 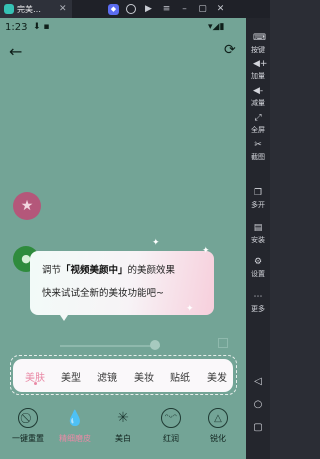 What do you see at coordinates (180, 376) in the screenshot?
I see `tab-sticker: 贴纸` at bounding box center [180, 376].